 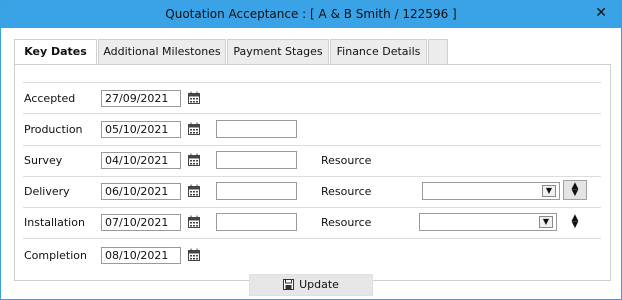 I want to click on save-icon, so click(x=289, y=284).